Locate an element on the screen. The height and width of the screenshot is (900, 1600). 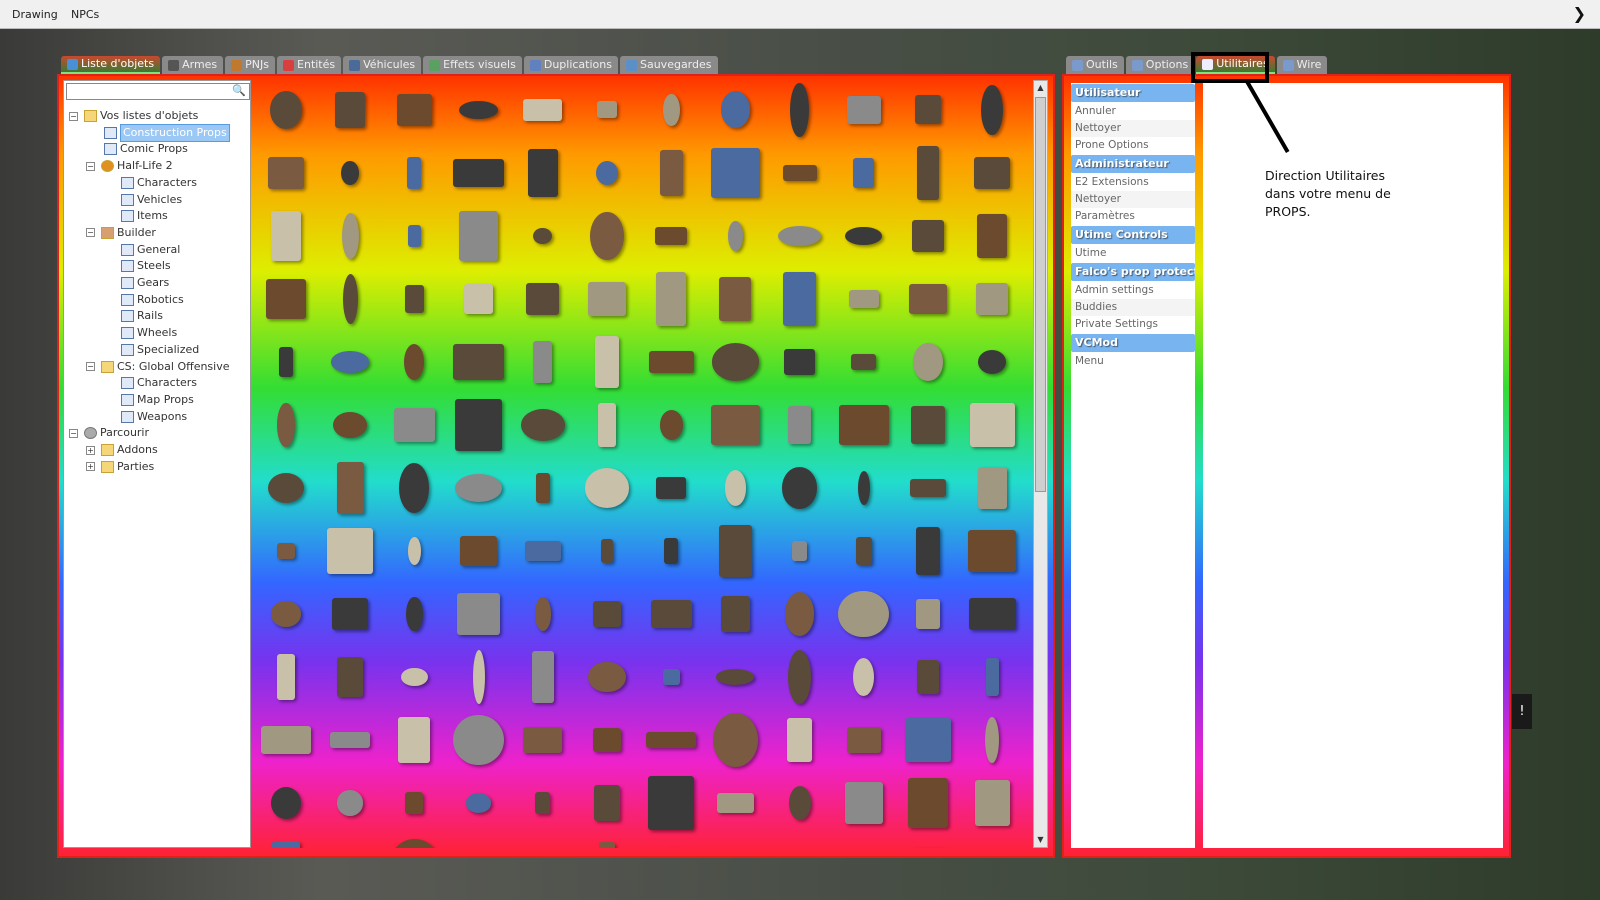
category-item: Paramètres is located at coordinates (1133, 216).